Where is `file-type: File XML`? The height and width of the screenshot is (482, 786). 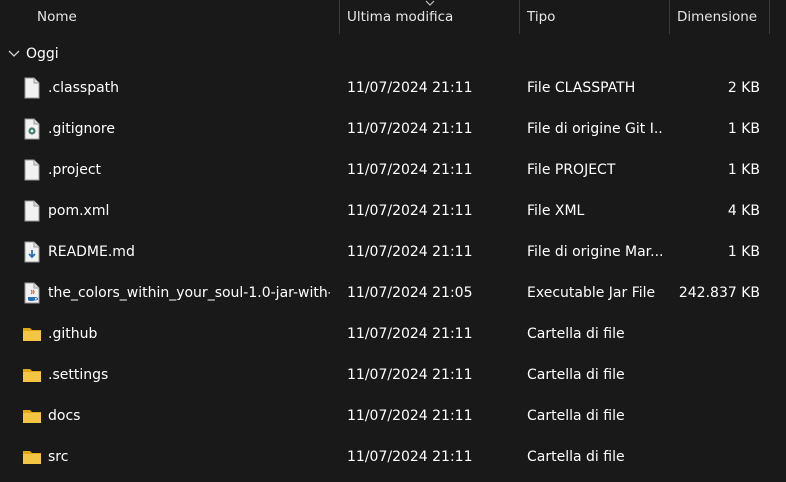 file-type: File XML is located at coordinates (556, 211).